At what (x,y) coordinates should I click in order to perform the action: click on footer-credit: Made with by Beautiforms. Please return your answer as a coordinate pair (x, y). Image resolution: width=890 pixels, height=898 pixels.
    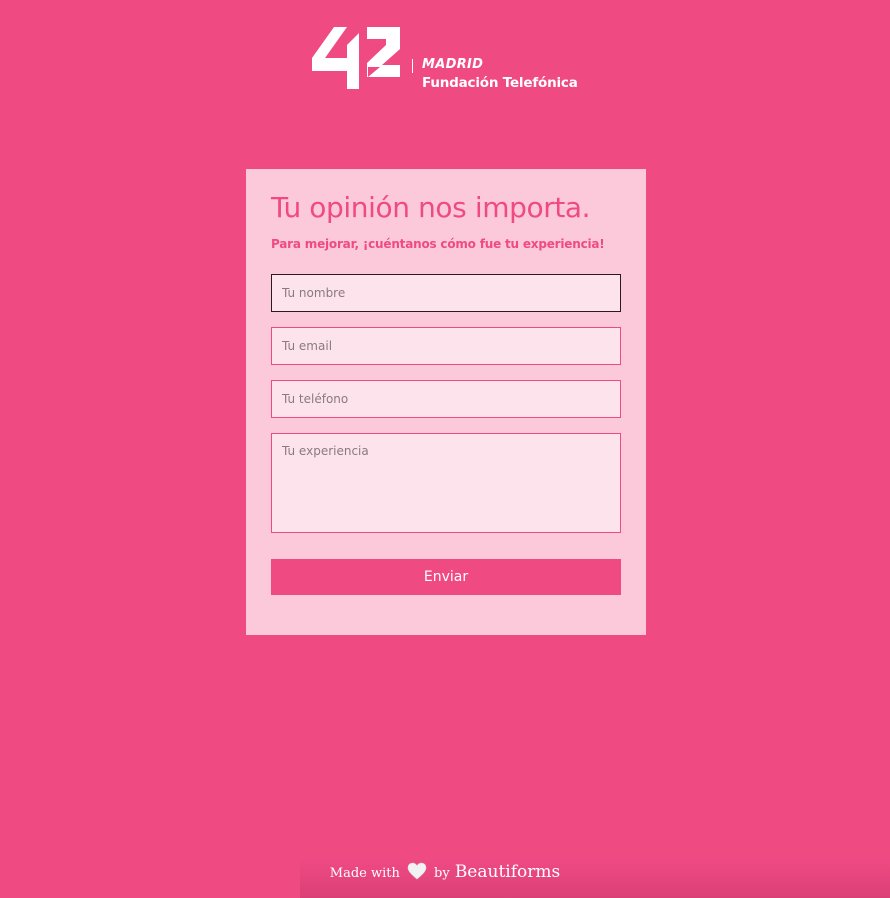
    Looking at the image, I should click on (445, 873).